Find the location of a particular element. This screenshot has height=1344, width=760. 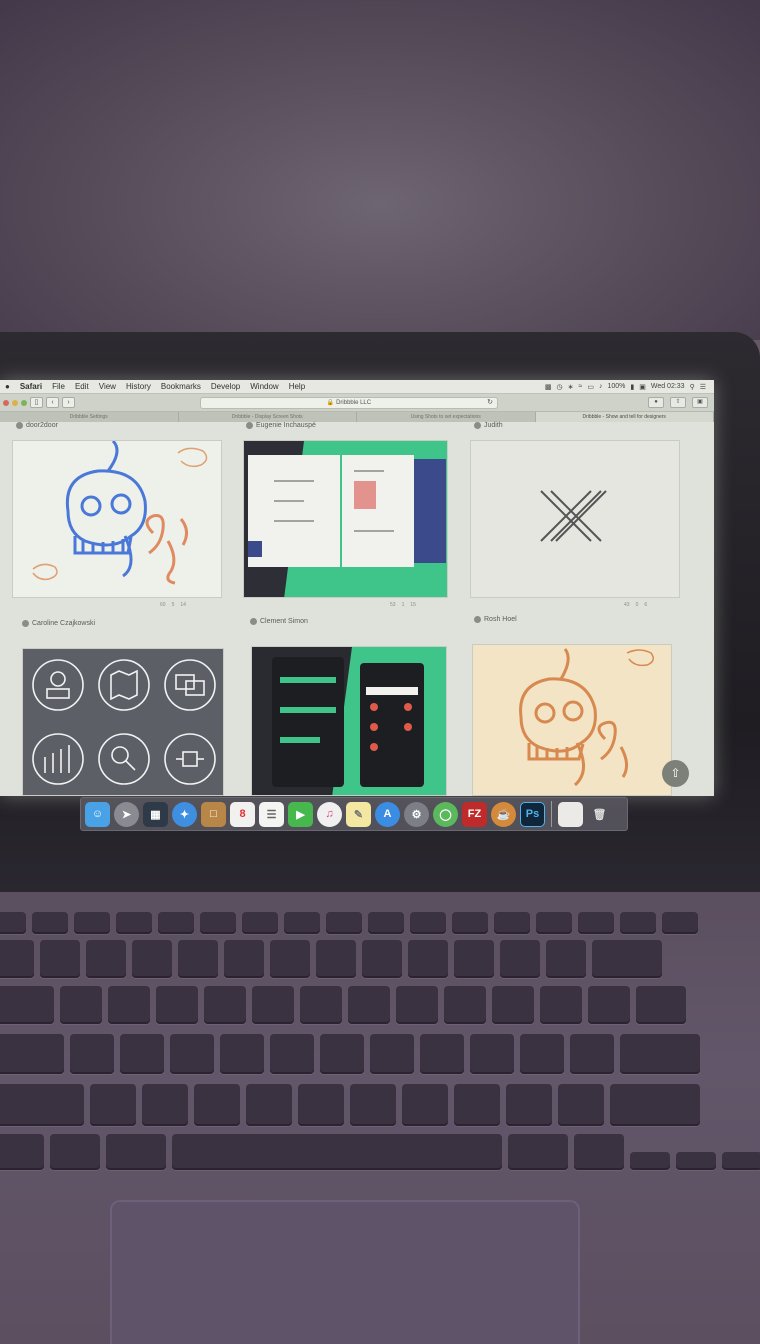

mobile-app-illustration is located at coordinates (349, 721).